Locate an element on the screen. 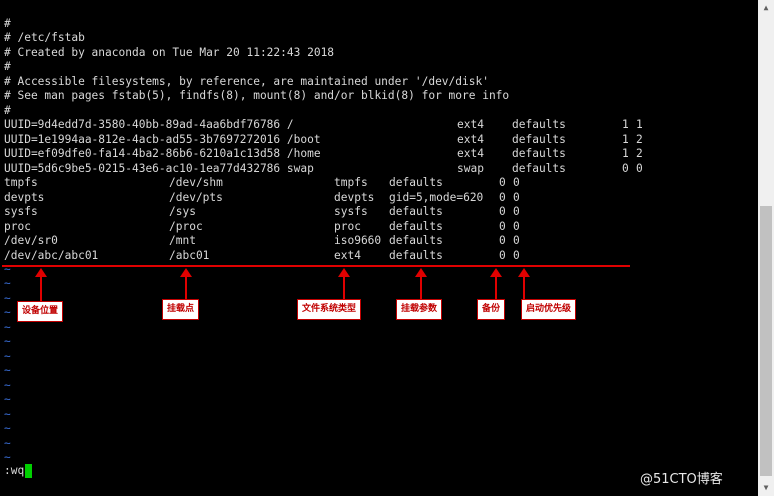 This screenshot has height=496, width=774. mount-point: /sys is located at coordinates (182, 211).